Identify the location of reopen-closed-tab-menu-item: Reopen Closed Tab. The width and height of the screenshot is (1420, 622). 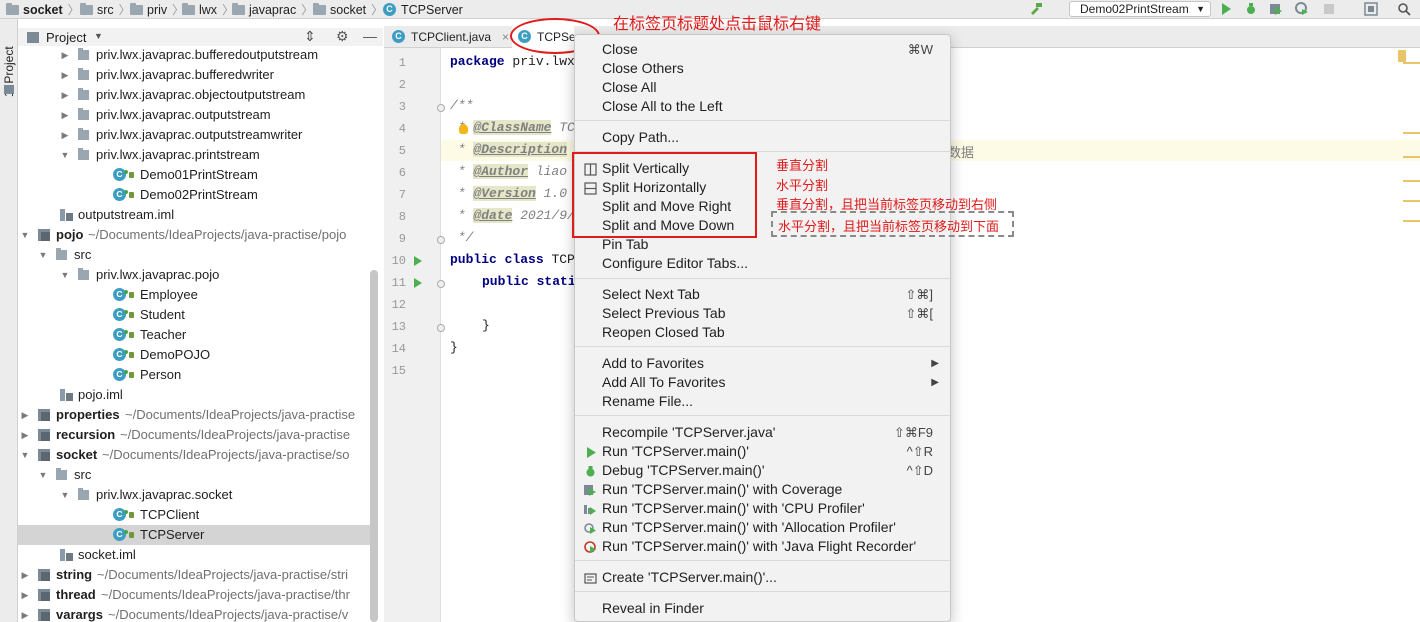
(762, 332).